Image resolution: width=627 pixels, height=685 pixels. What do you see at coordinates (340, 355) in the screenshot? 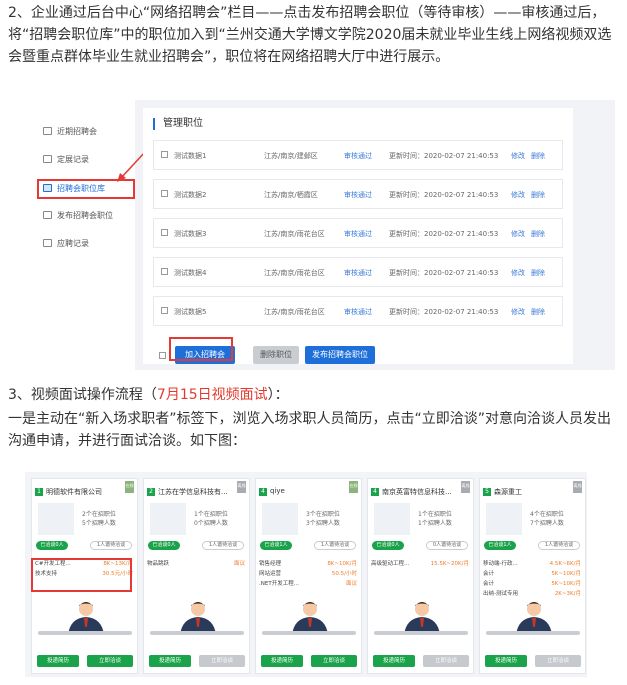
I see `publish-job-button: 发布招聘会职位` at bounding box center [340, 355].